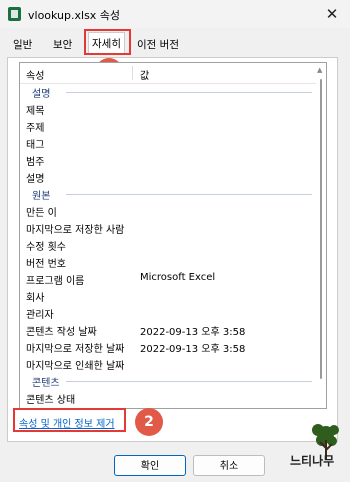  What do you see at coordinates (75, 366) in the screenshot?
I see `property-name: 마지막으로 인쇄한 날짜` at bounding box center [75, 366].